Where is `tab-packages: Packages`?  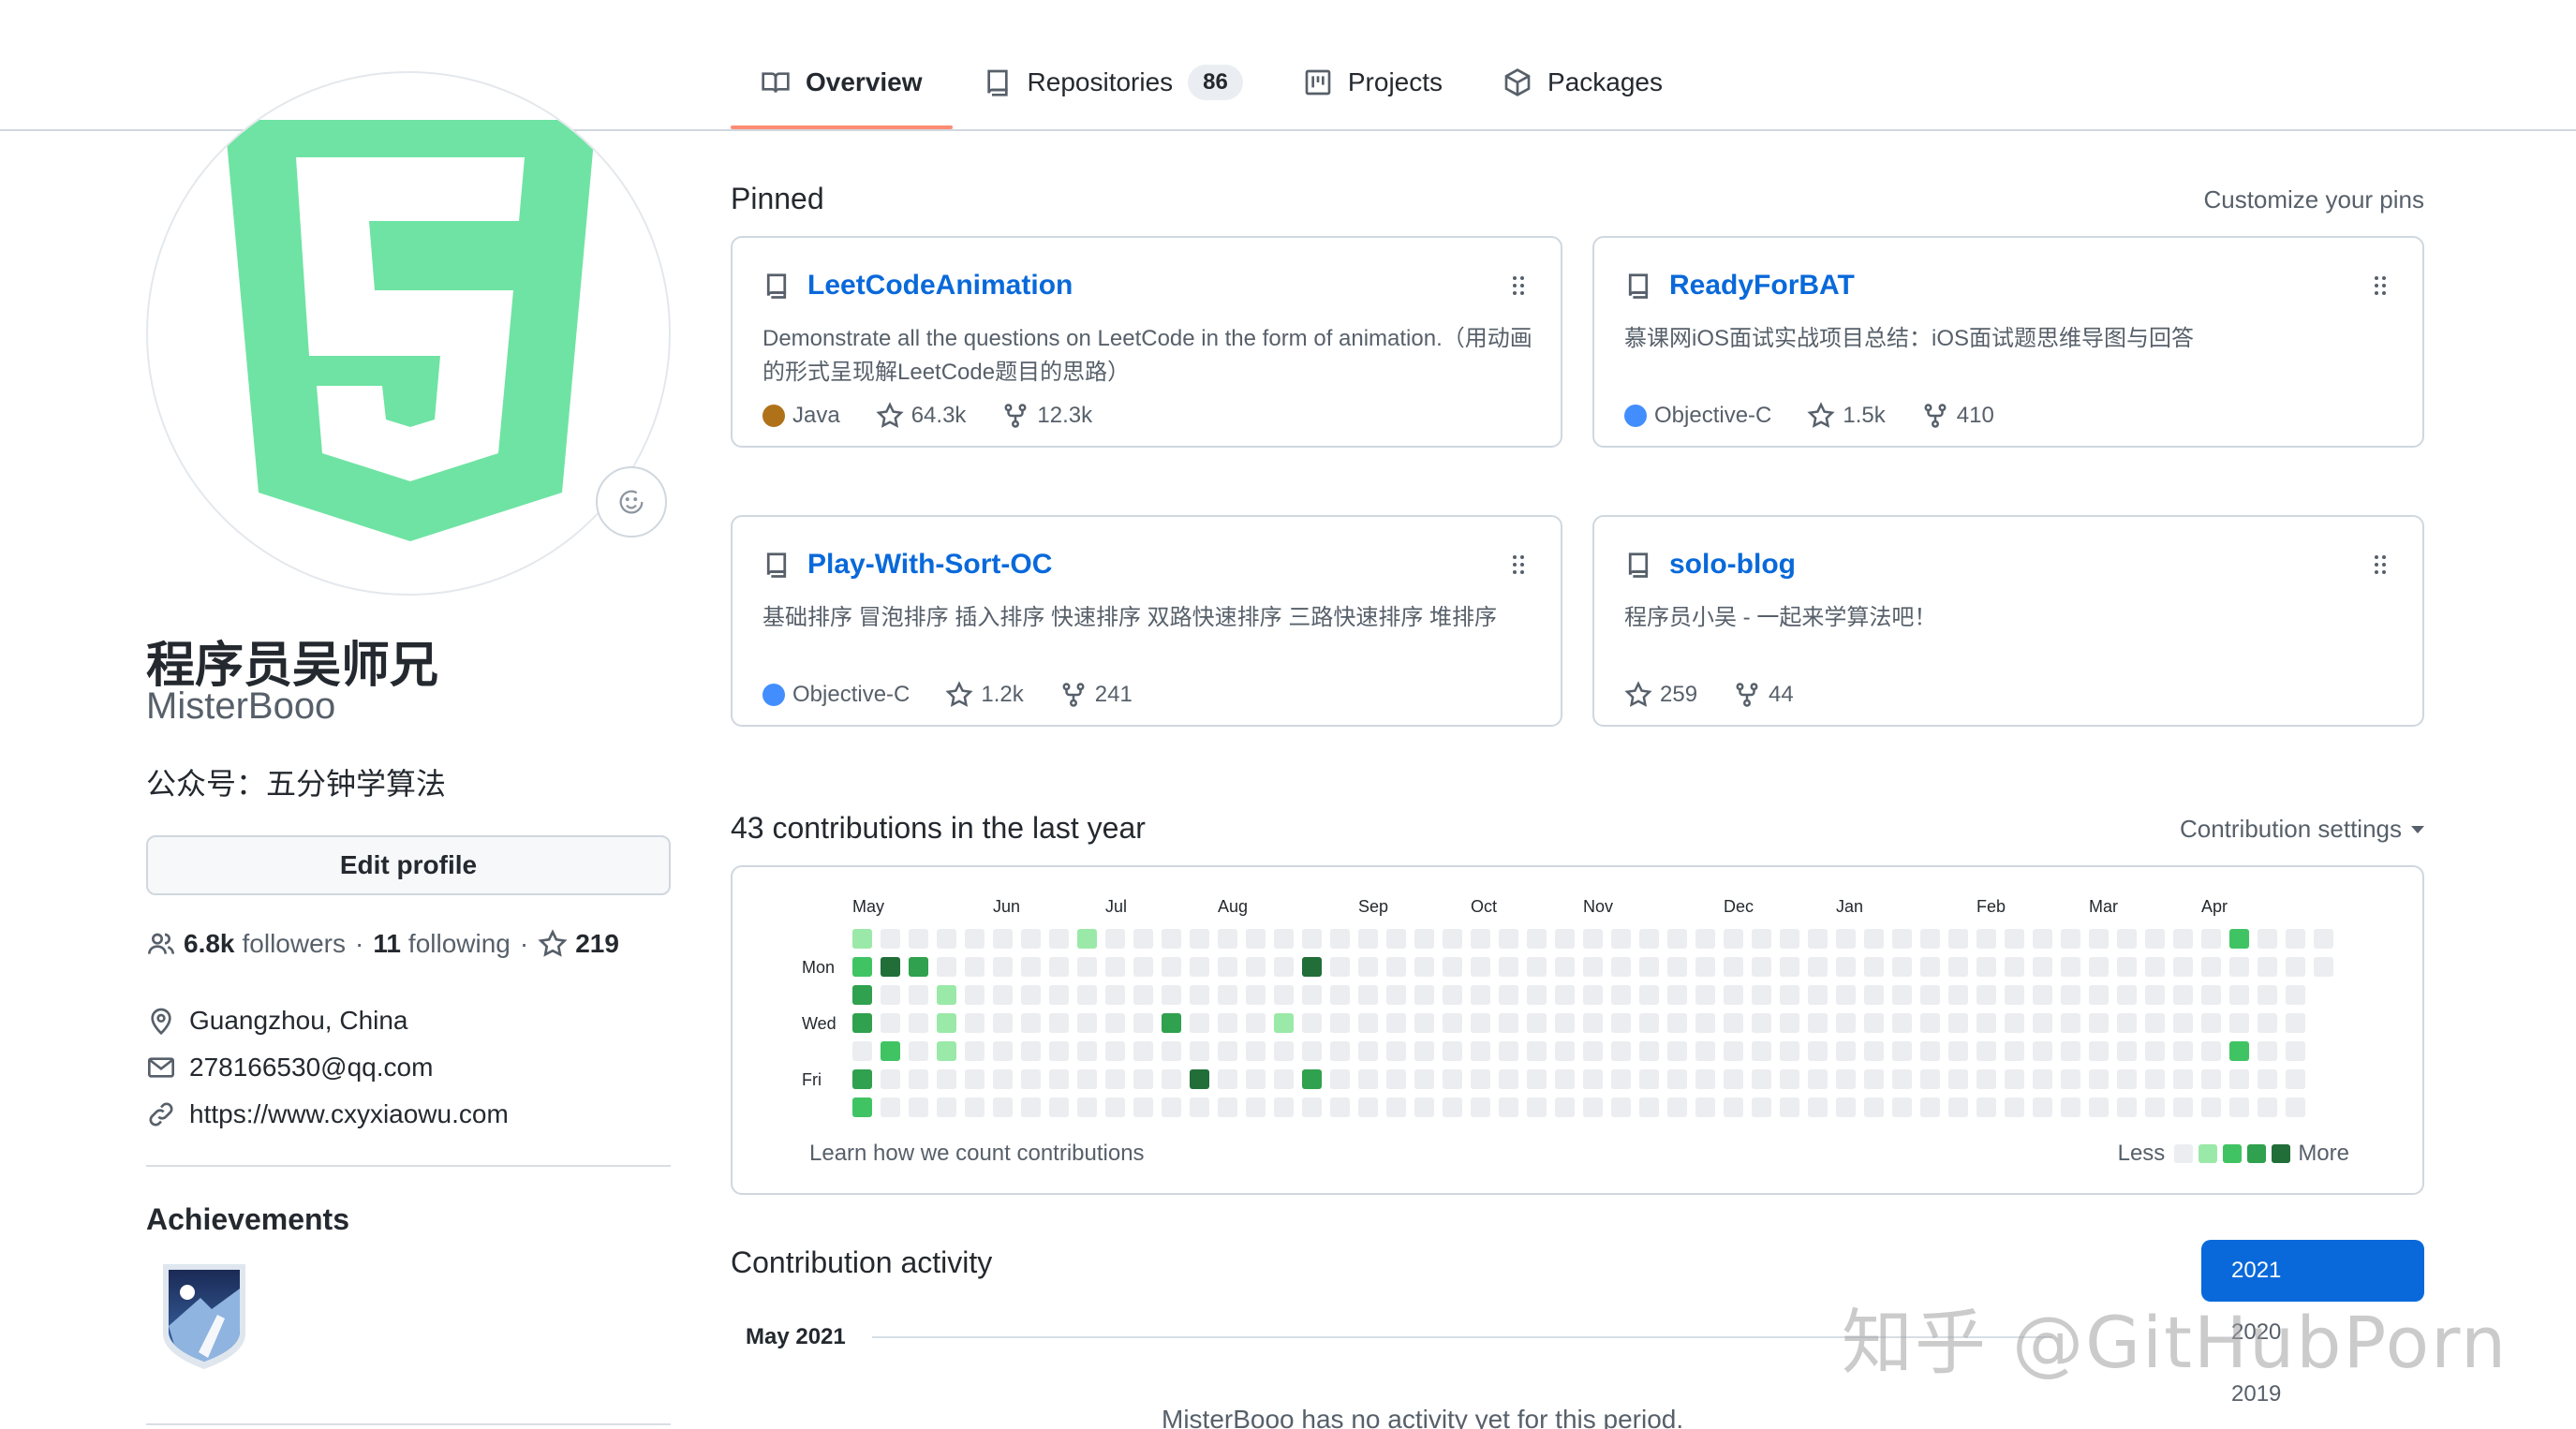
tab-packages: Packages is located at coordinates (1583, 82).